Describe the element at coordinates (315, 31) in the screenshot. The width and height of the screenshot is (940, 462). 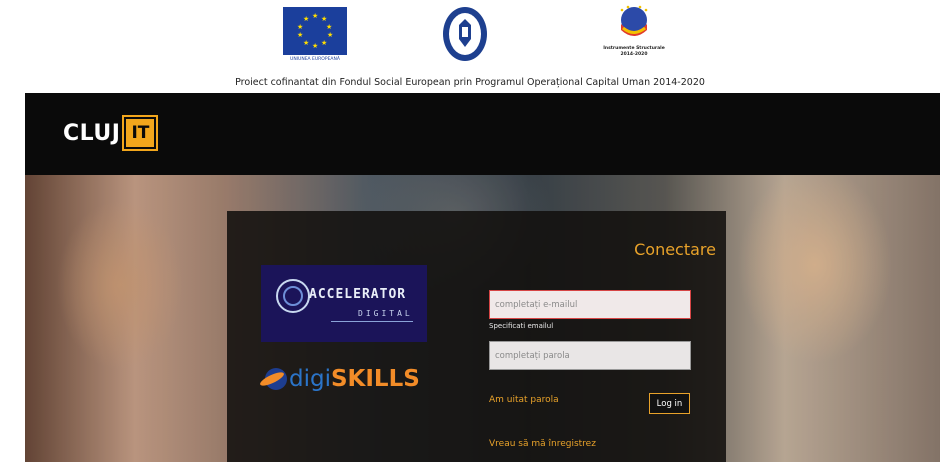
I see `eu-flag-icon: ★ ★ ★ ★ ★ ★ ★ ★ ★ ★` at that location.